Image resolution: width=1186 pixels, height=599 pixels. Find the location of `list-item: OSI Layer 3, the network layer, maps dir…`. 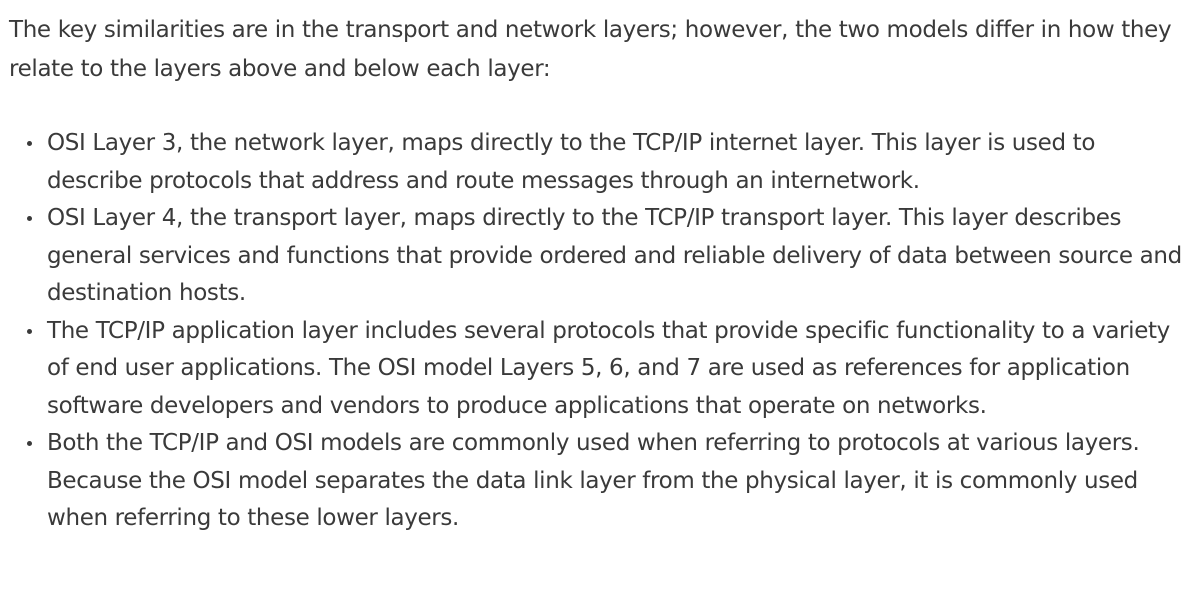

list-item: OSI Layer 3, the network layer, maps dir… is located at coordinates (597, 162).